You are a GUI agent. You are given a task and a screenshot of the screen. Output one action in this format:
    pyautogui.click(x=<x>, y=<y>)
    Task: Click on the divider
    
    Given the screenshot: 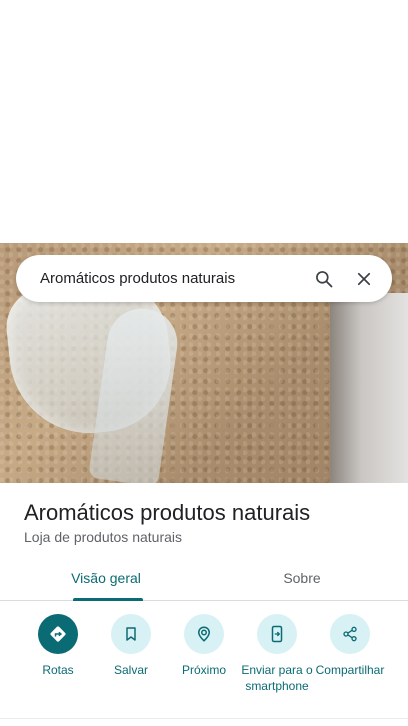 What is the action you would take?
    pyautogui.click(x=204, y=718)
    